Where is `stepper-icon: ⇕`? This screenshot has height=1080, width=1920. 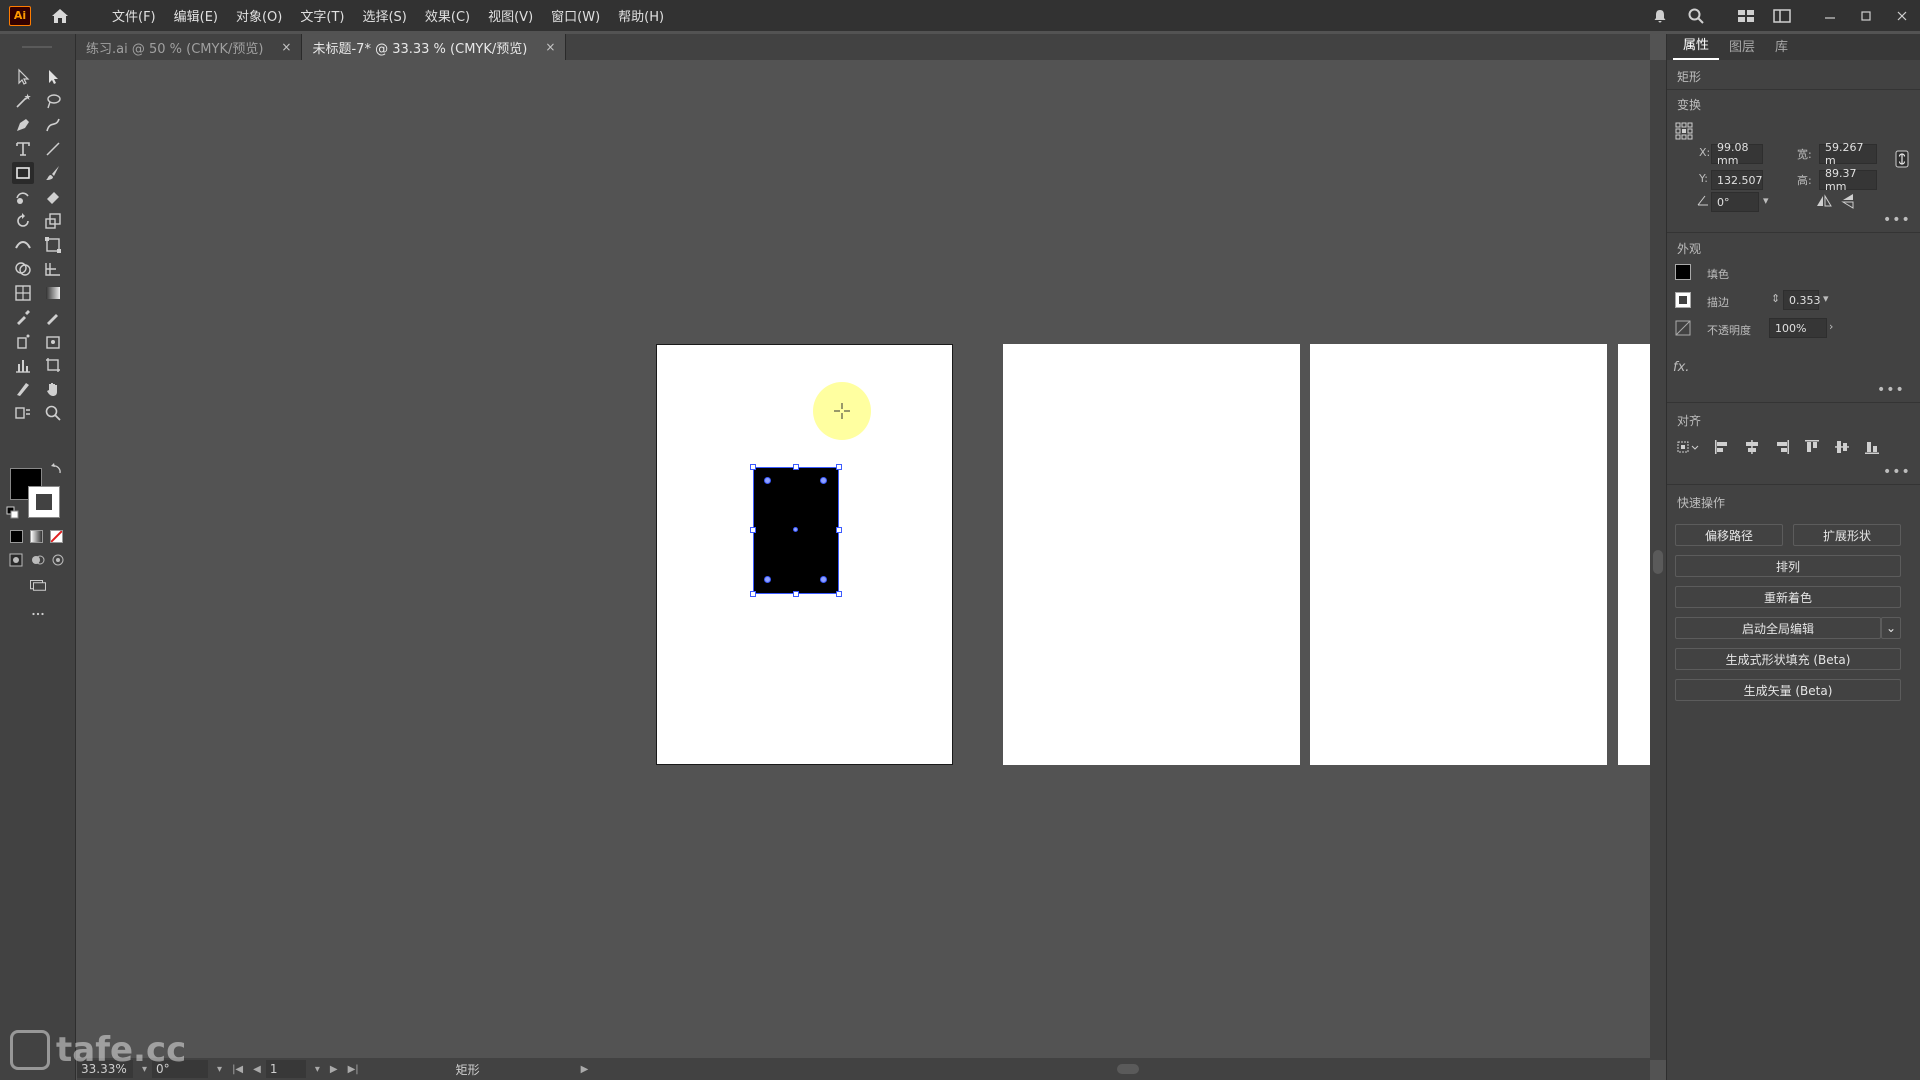 stepper-icon: ⇕ is located at coordinates (1775, 298).